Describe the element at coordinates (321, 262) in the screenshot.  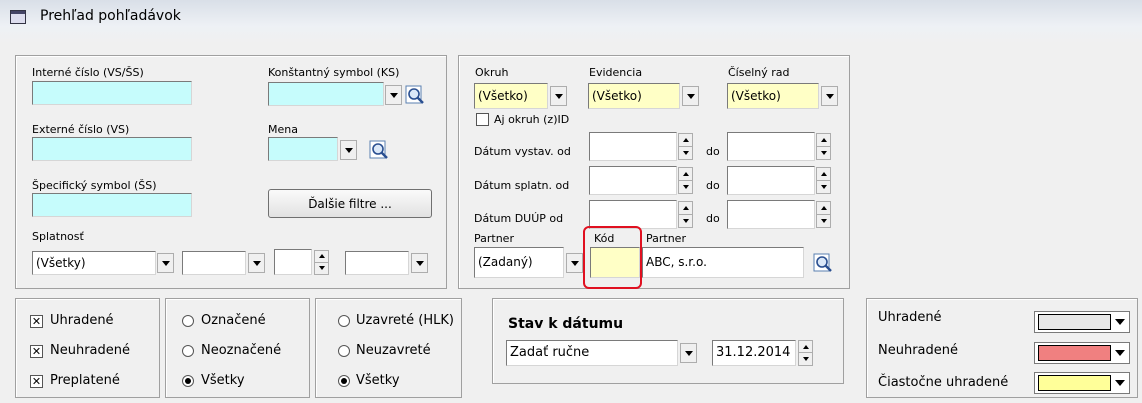
I see `splatnost-days-spinner` at that location.